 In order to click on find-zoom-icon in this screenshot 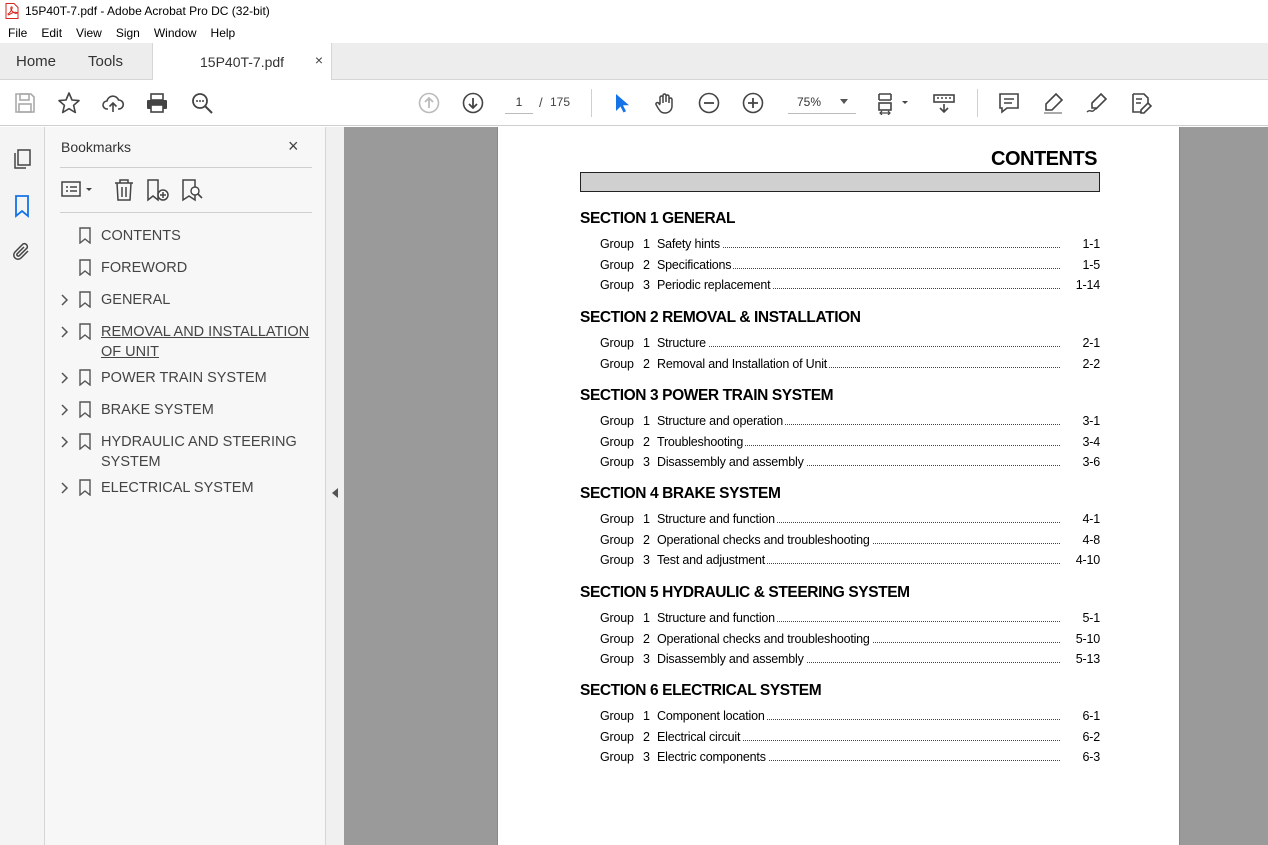, I will do `click(202, 103)`.